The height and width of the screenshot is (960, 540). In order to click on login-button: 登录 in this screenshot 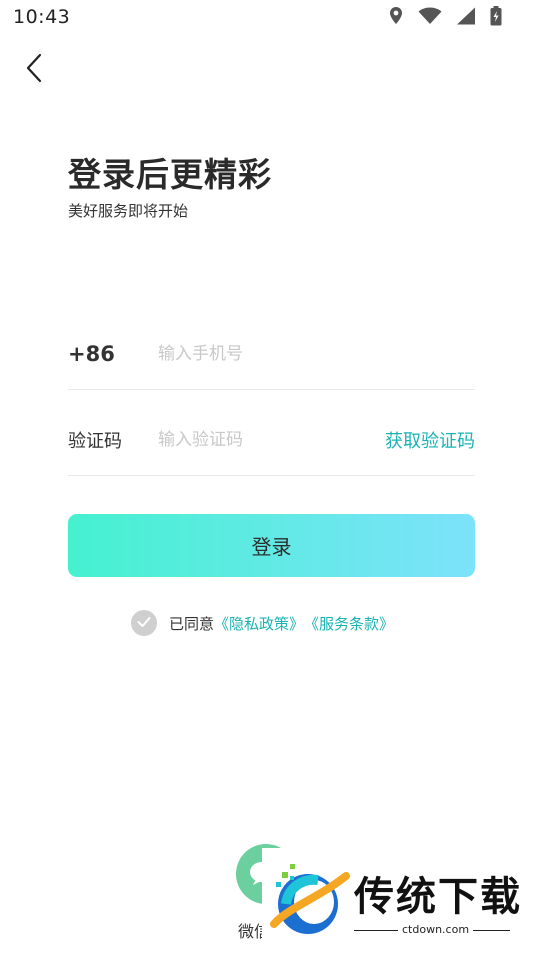, I will do `click(271, 545)`.